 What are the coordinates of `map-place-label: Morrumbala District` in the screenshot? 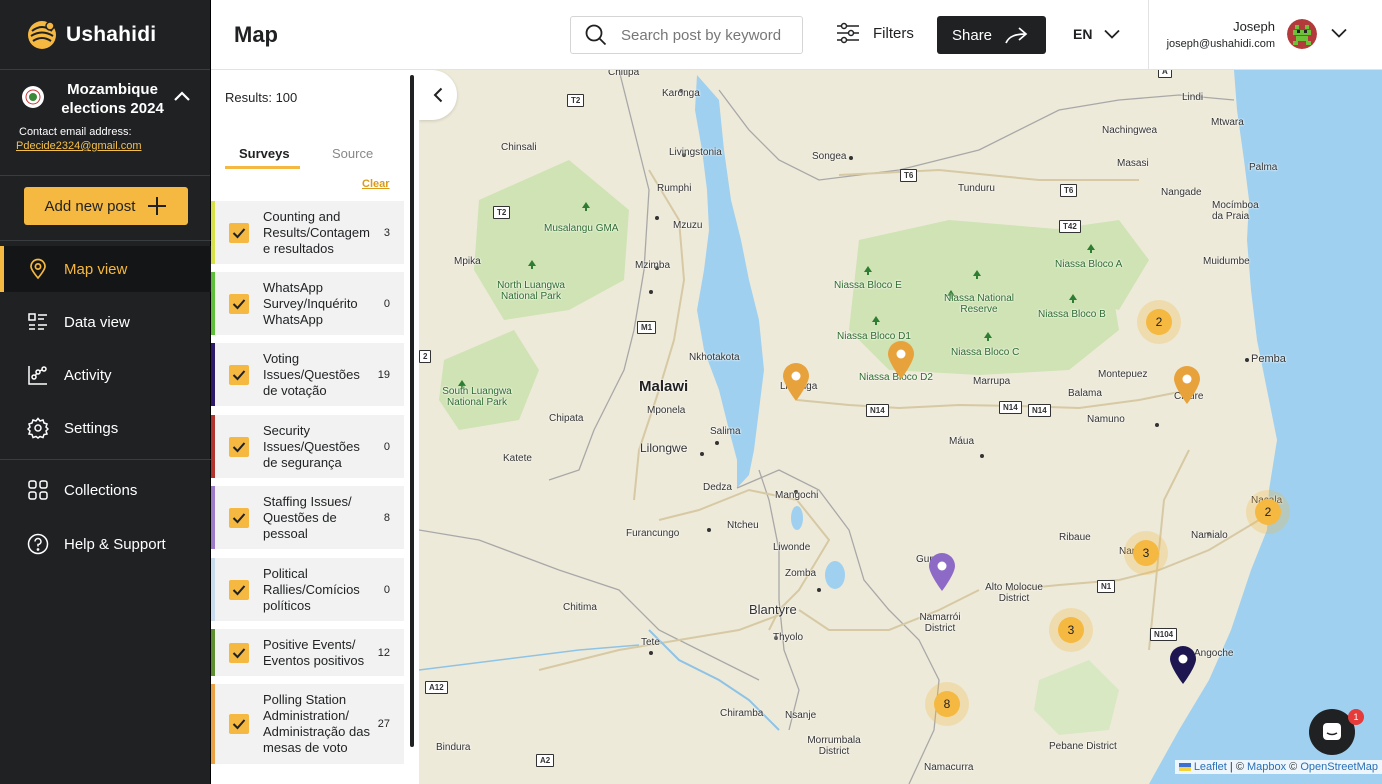 It's located at (834, 746).